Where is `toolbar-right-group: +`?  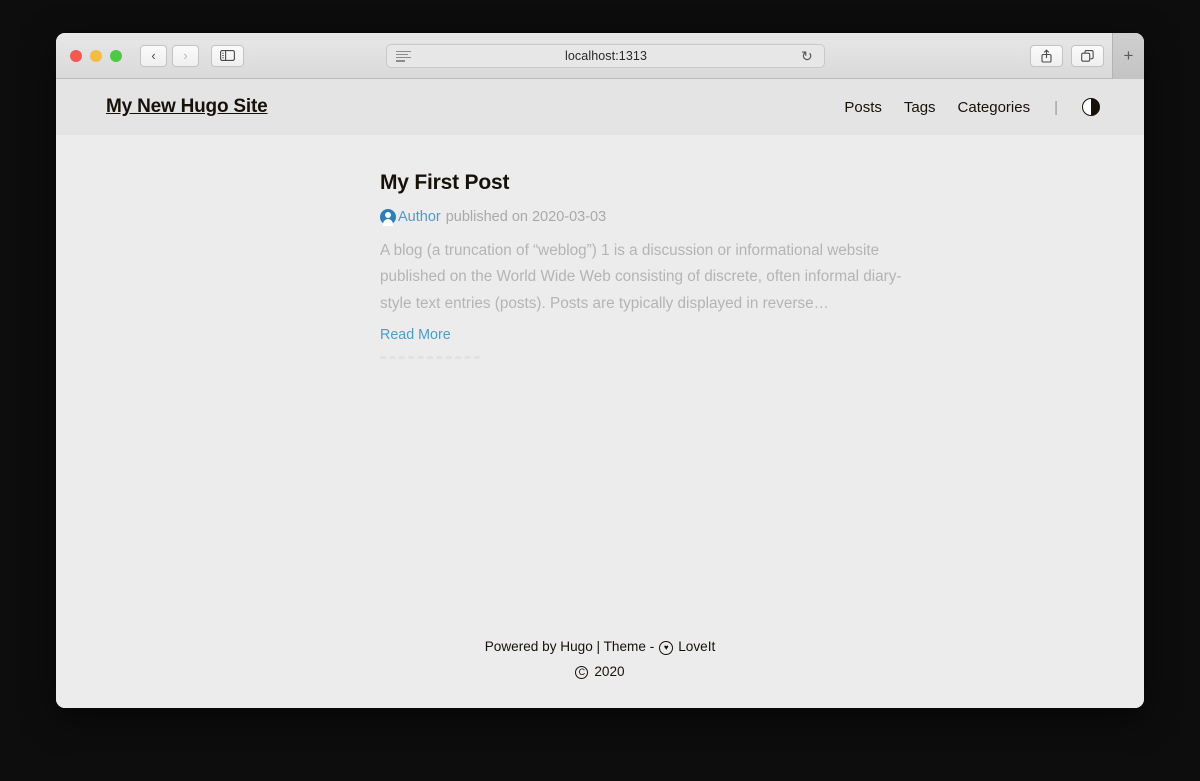
toolbar-right-group: + is located at coordinates (1087, 56).